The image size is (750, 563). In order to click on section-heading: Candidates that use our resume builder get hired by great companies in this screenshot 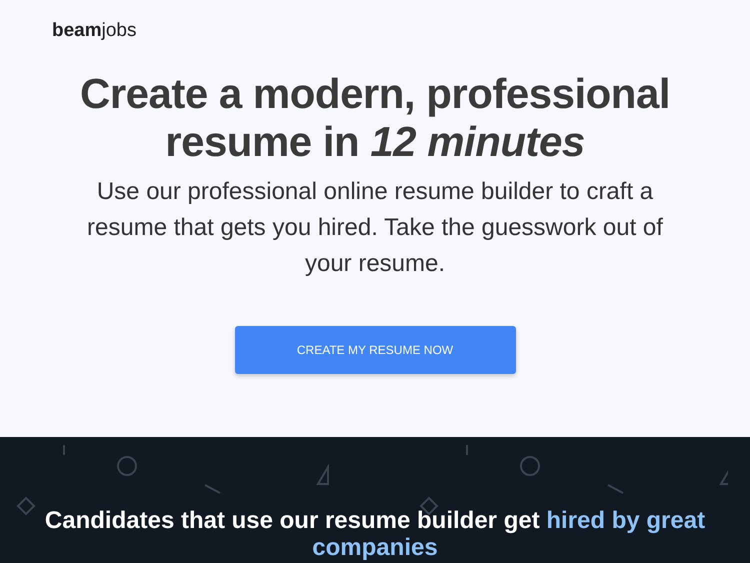, I will do `click(375, 534)`.